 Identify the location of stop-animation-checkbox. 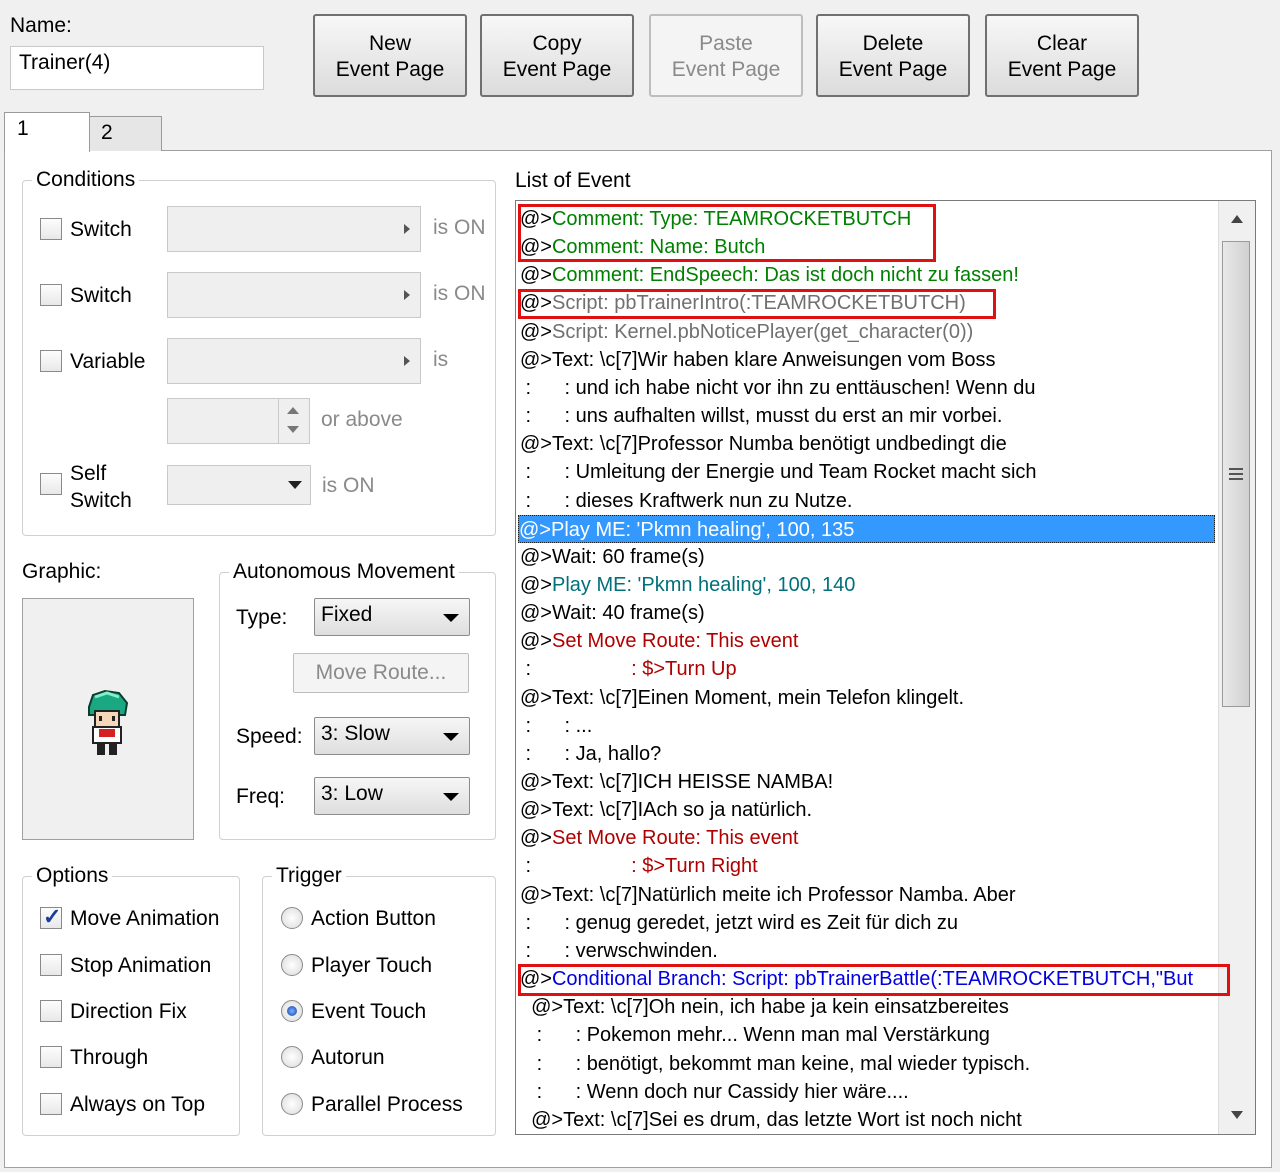
(51, 965).